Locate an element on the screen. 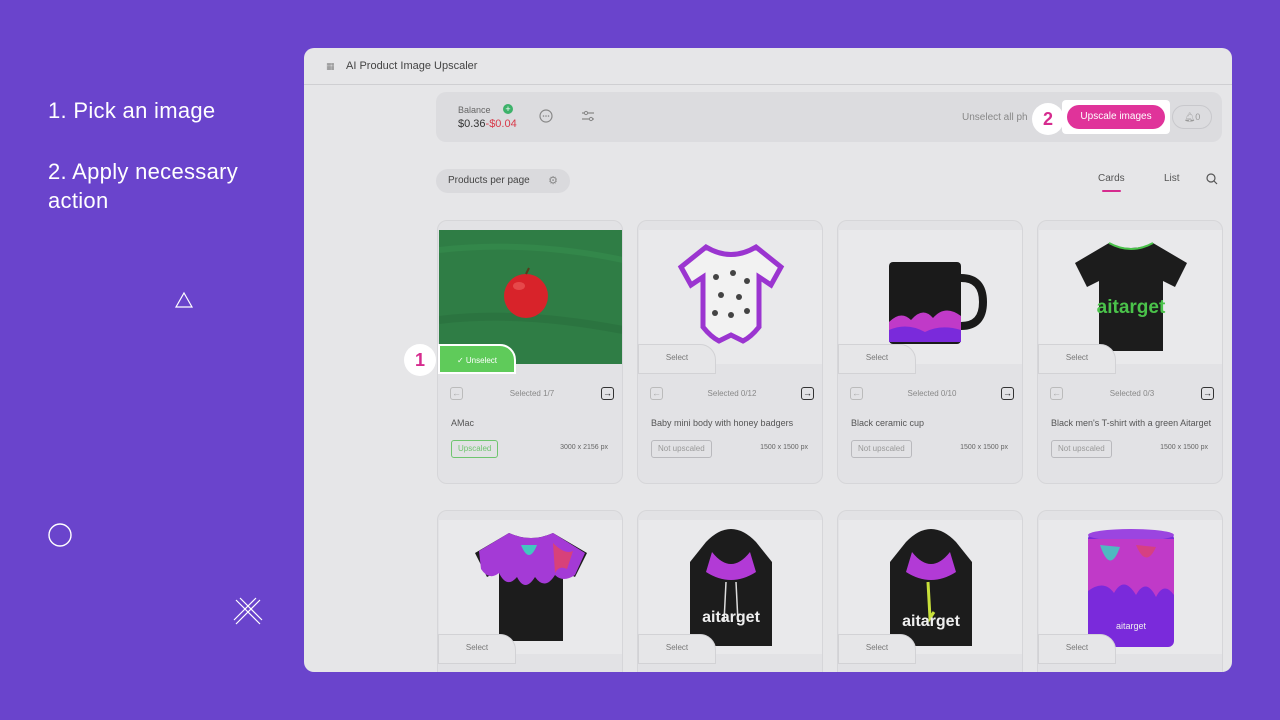 The image size is (1280, 720). add-balance-button: + is located at coordinates (508, 109).